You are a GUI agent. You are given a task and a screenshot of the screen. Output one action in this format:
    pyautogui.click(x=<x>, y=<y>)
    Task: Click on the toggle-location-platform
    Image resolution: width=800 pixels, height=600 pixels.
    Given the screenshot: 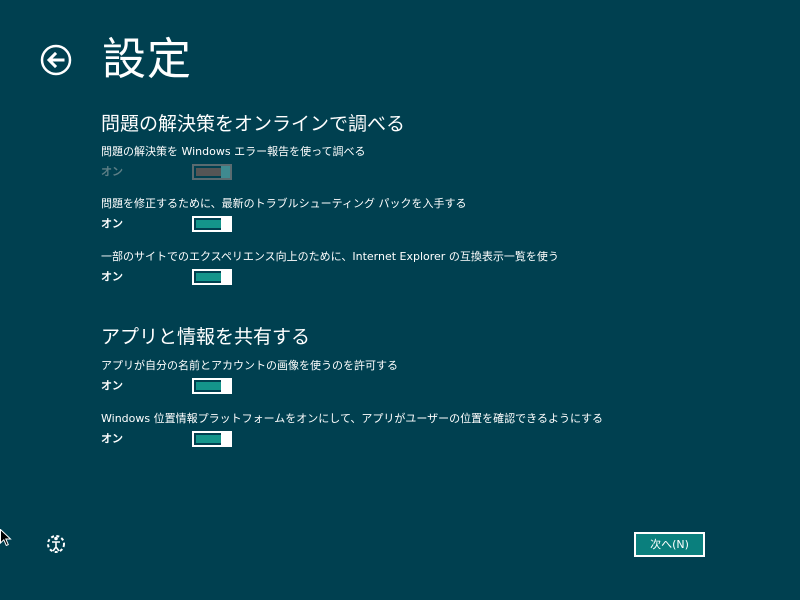 What is the action you would take?
    pyautogui.click(x=212, y=439)
    